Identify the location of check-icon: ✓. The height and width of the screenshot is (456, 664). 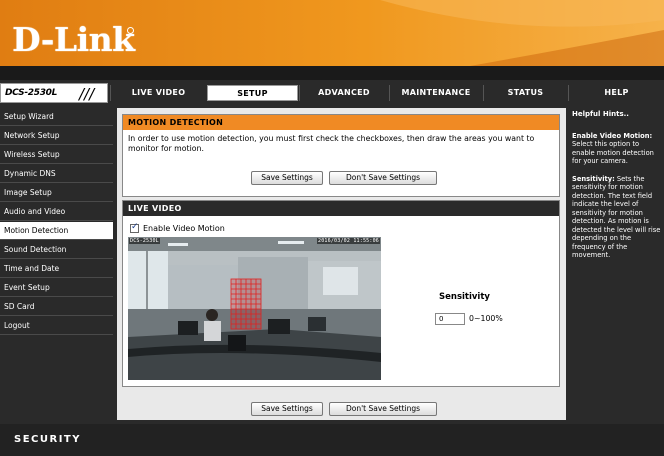
(135, 227).